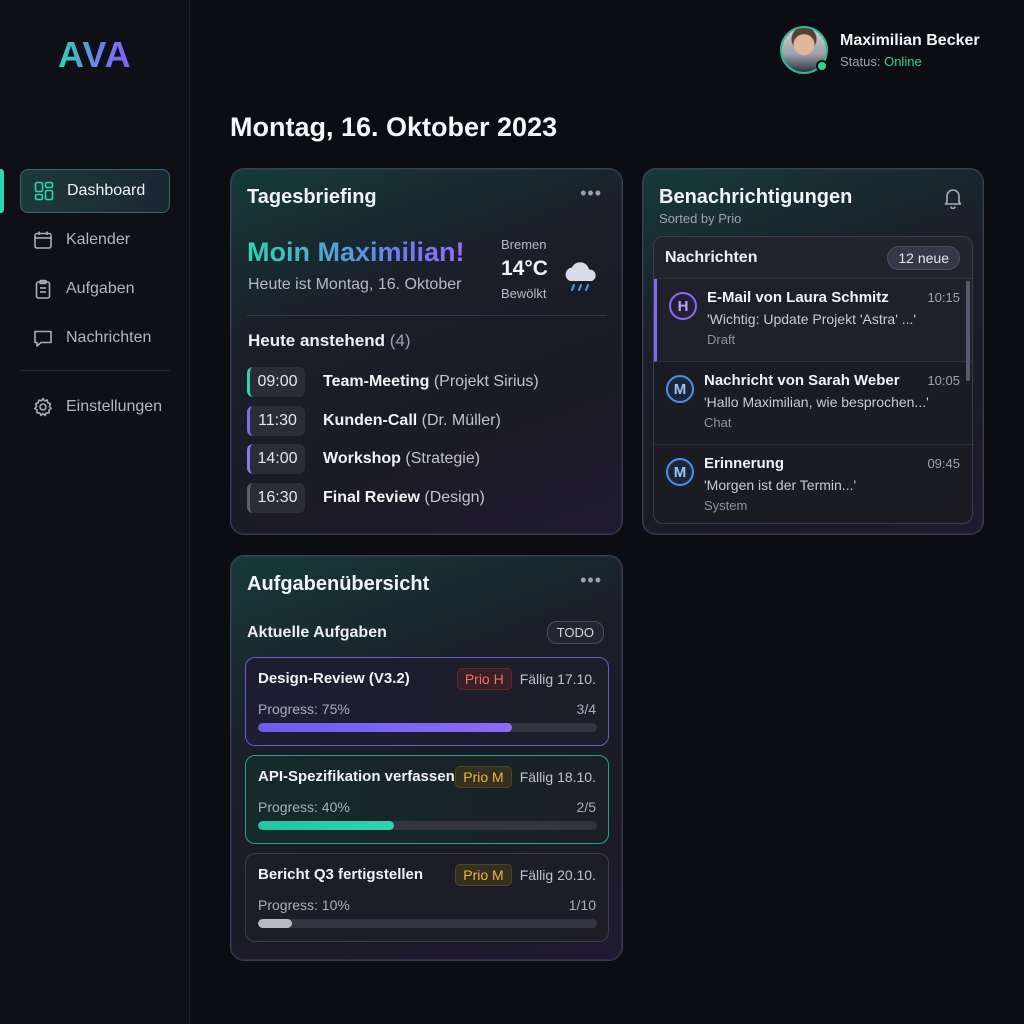 The image size is (1024, 1024). Describe the element at coordinates (376, 381) in the screenshot. I see `event-title: Team-Meeting` at that location.